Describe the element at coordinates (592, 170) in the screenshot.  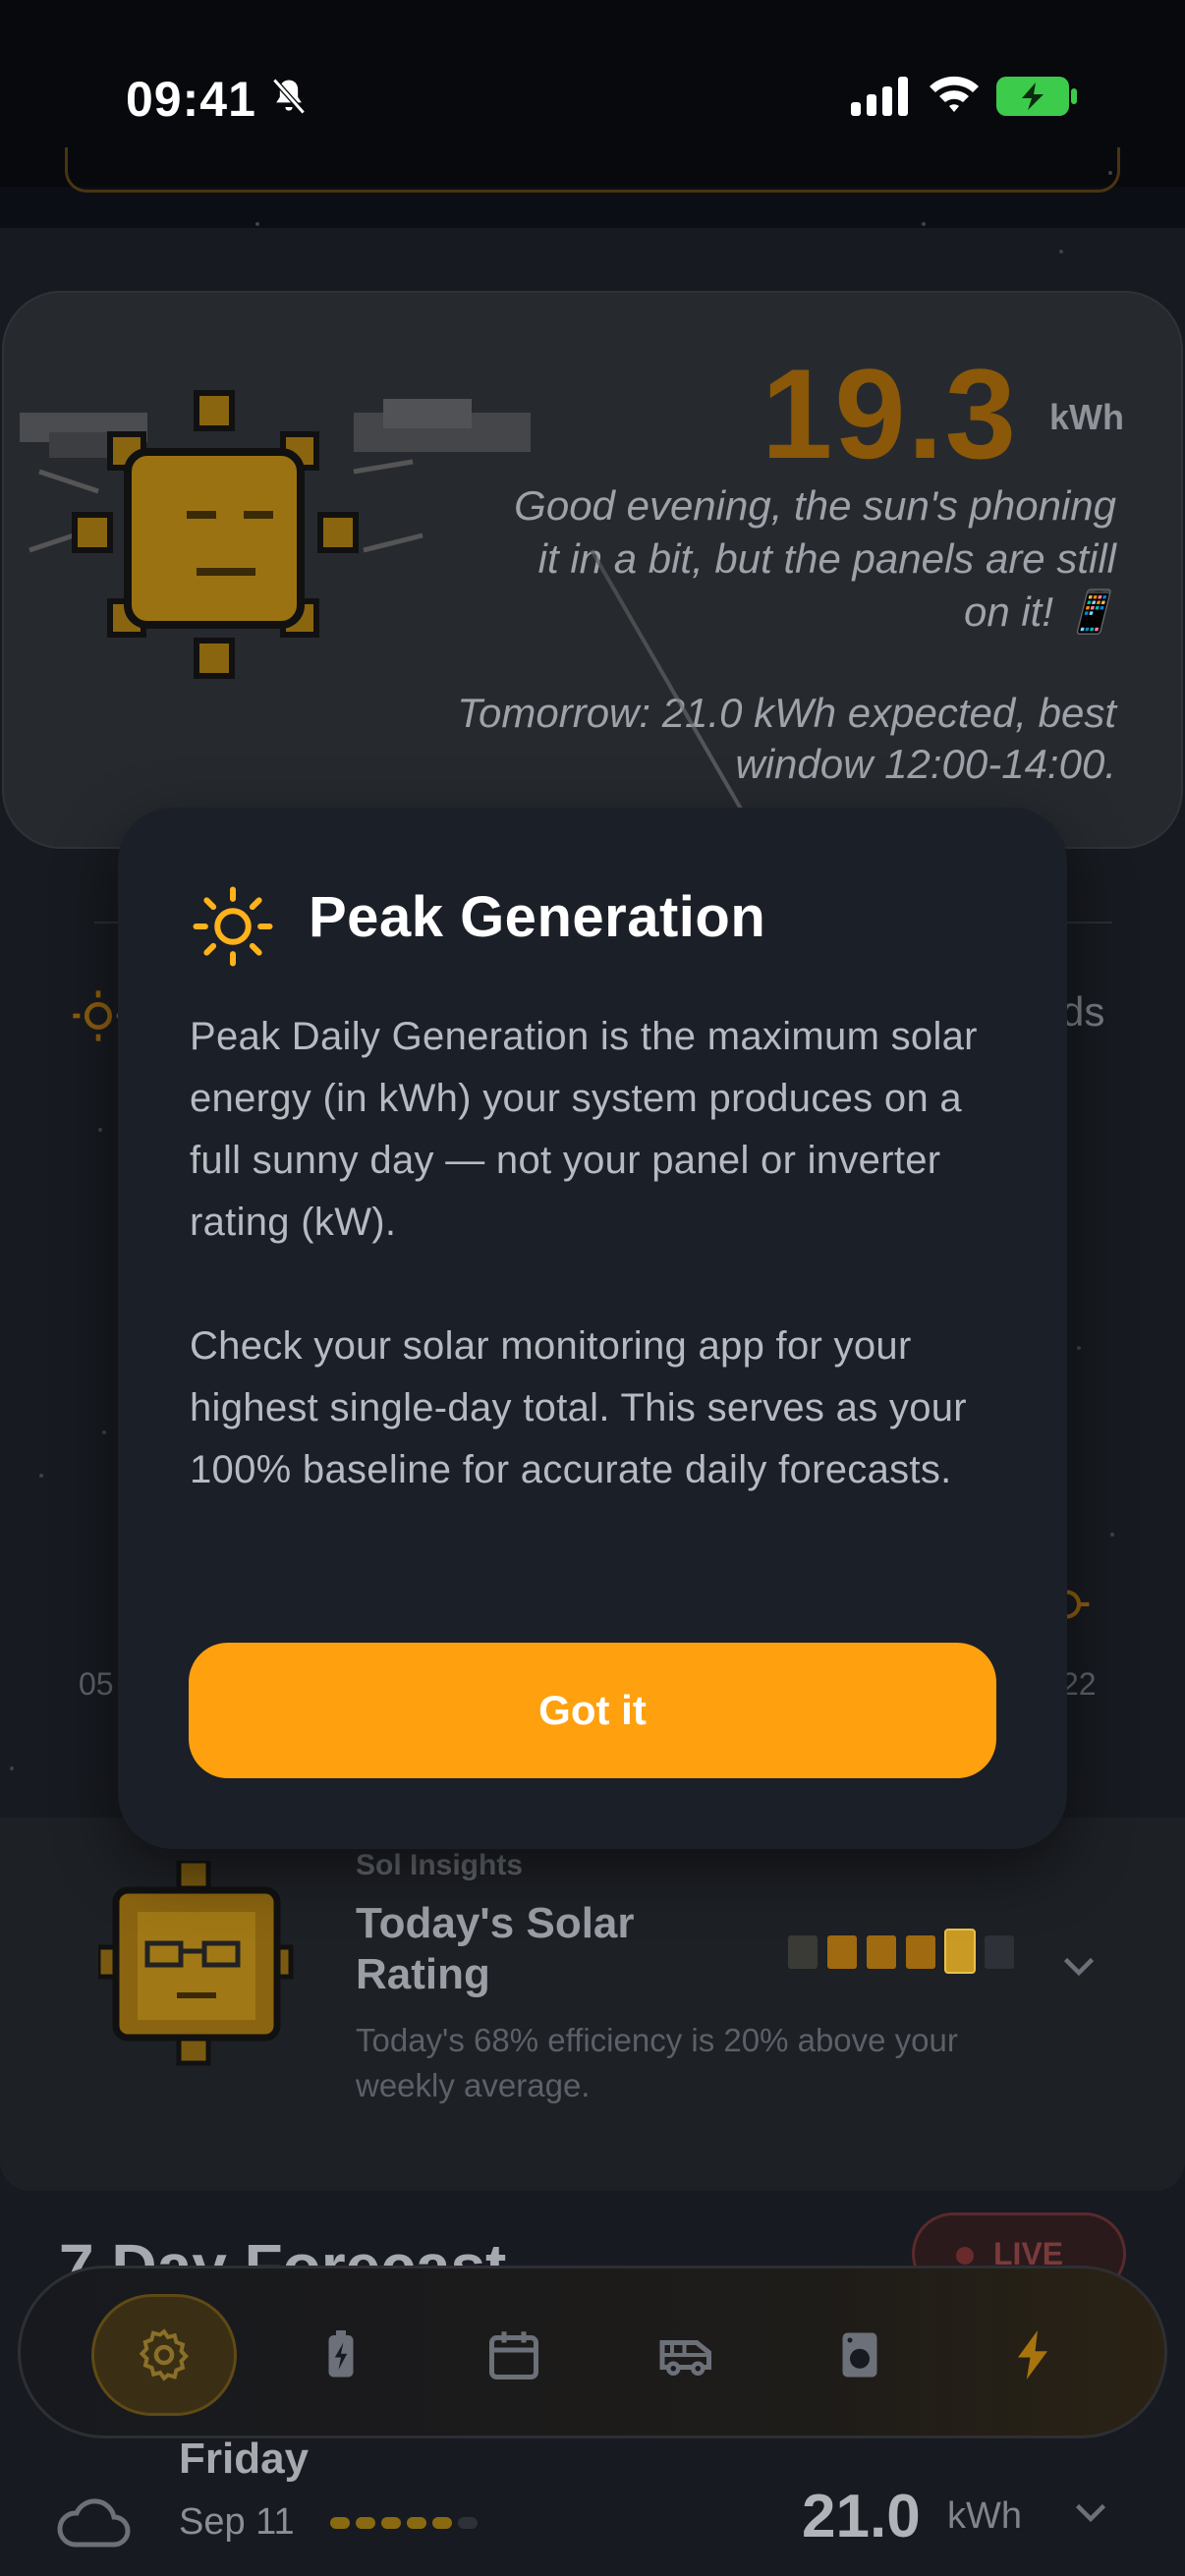
I see `top-ghost-bar` at that location.